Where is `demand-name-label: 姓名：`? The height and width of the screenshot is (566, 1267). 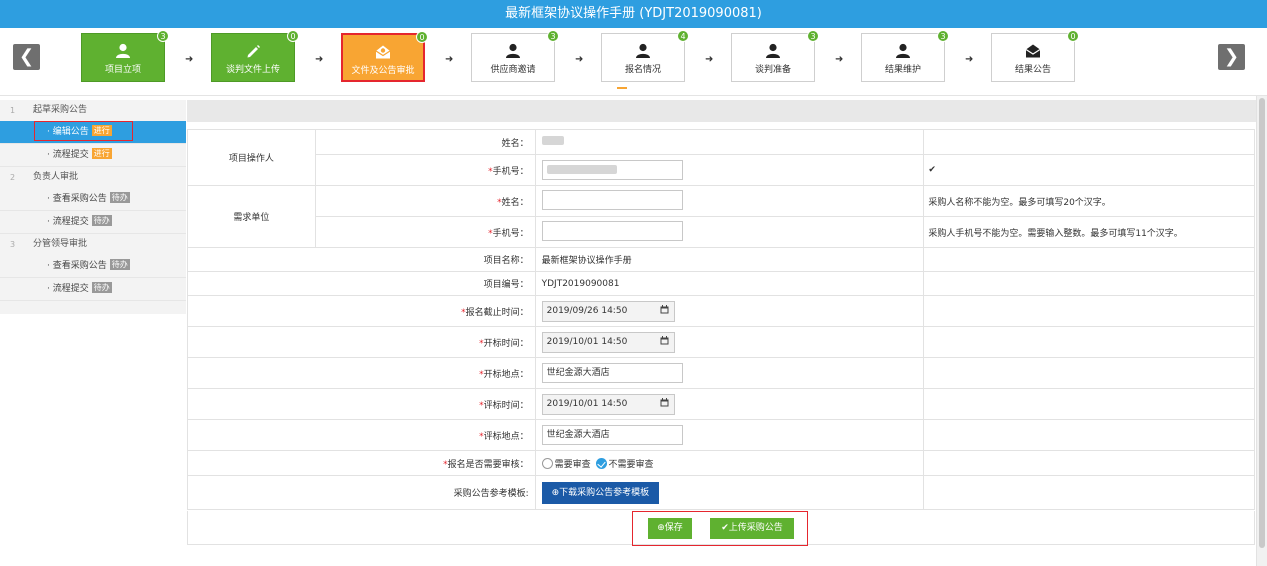 demand-name-label: 姓名： is located at coordinates (515, 202).